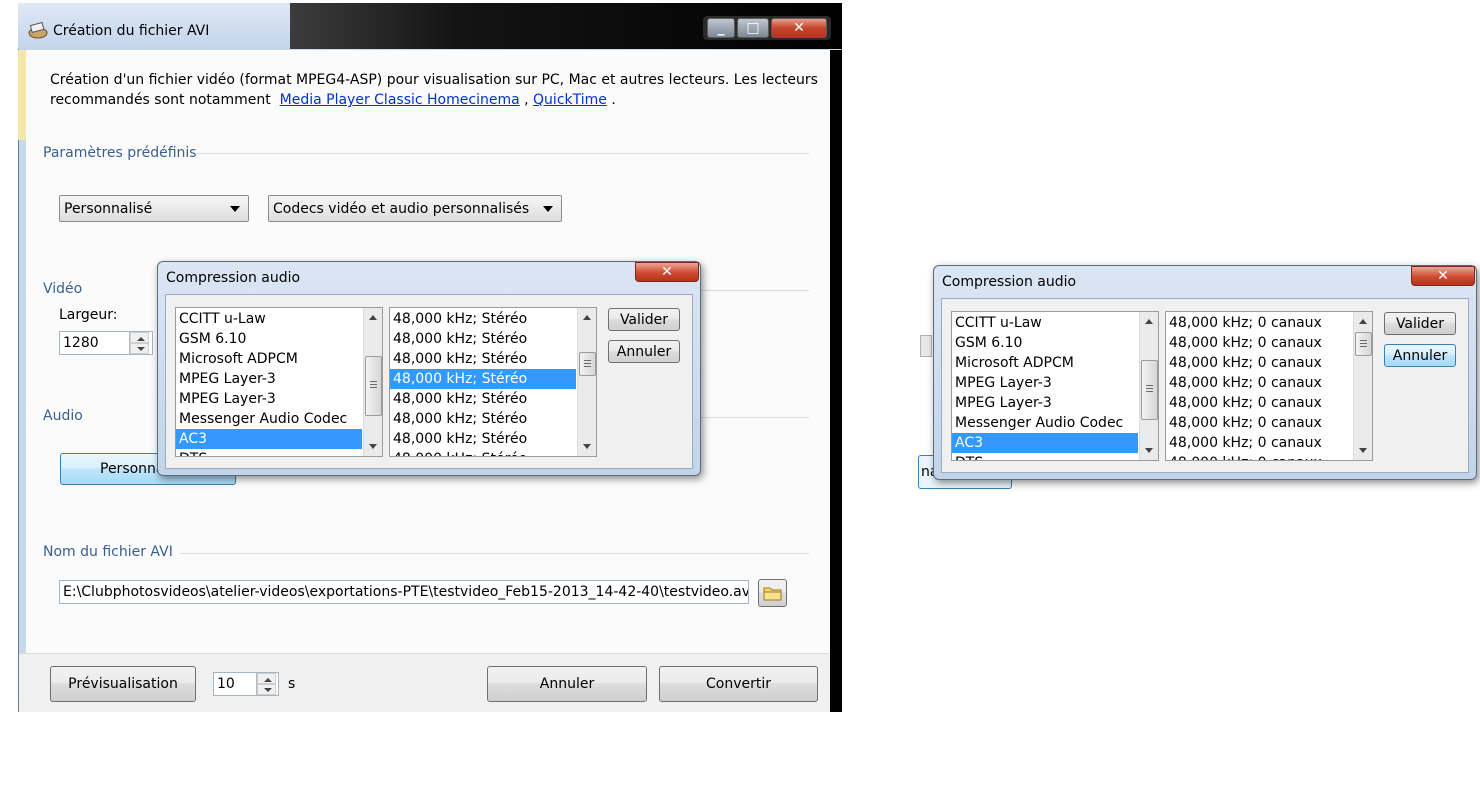 The height and width of the screenshot is (811, 1480). I want to click on browse-folder-button, so click(772, 593).